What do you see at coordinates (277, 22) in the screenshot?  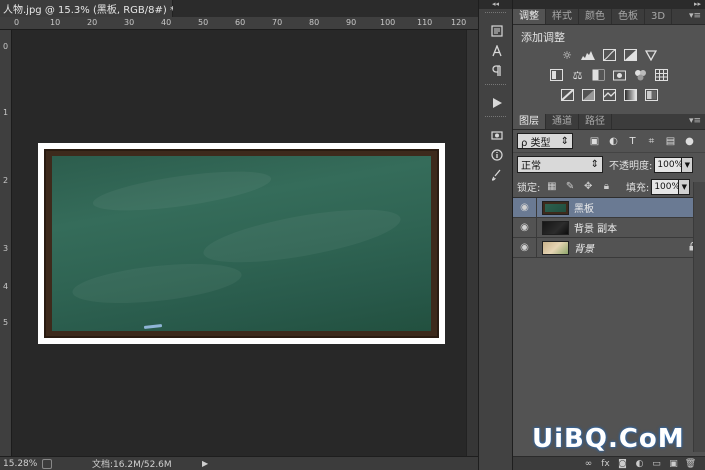 I see `ruler-tick: 70` at bounding box center [277, 22].